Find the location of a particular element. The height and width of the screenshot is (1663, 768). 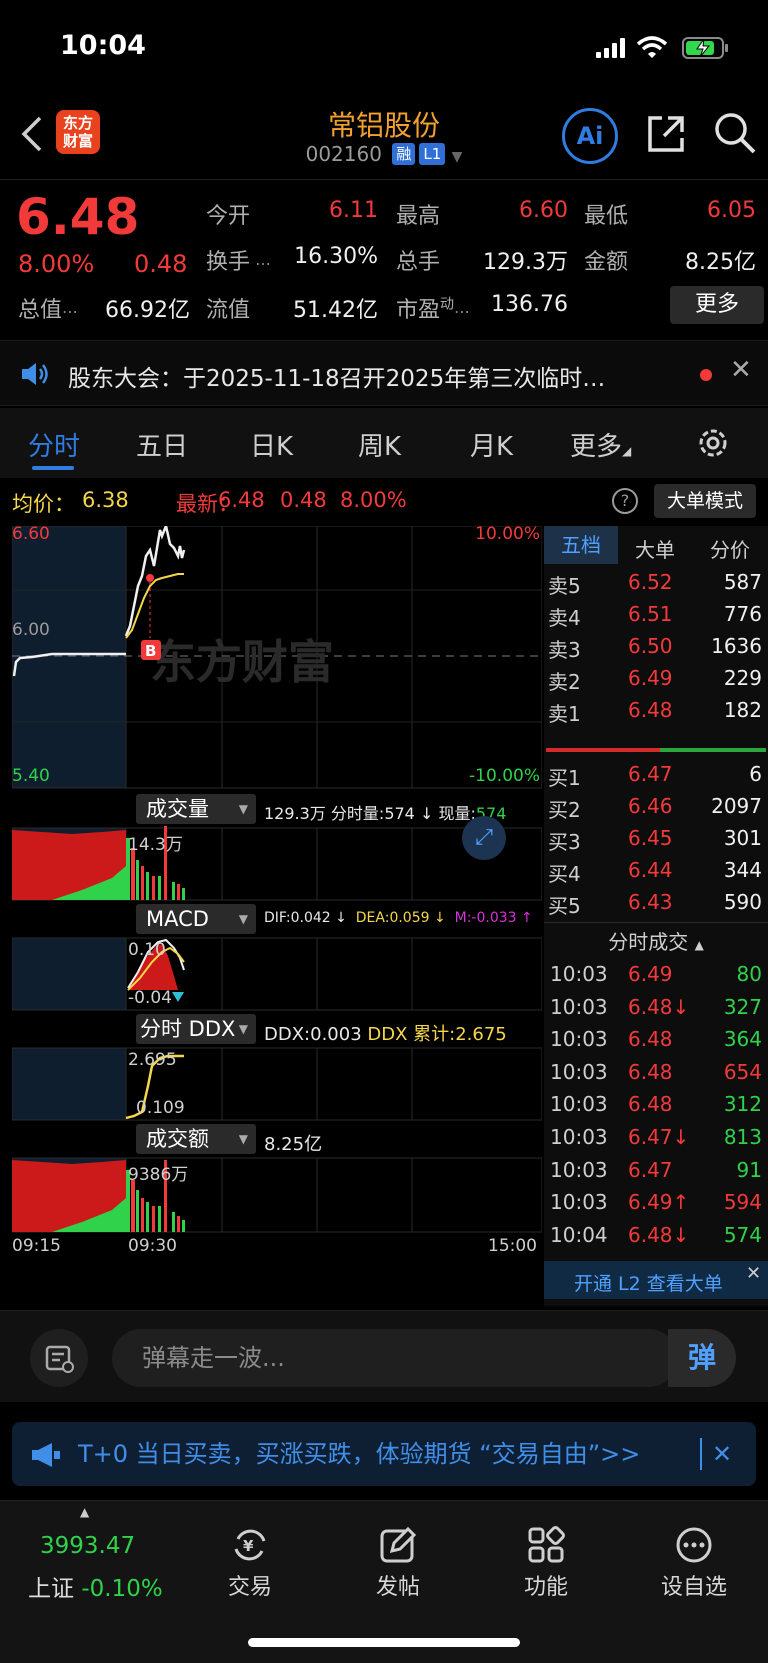

trade-row: 10:03 6.48↓ 327 is located at coordinates (656, 1010).